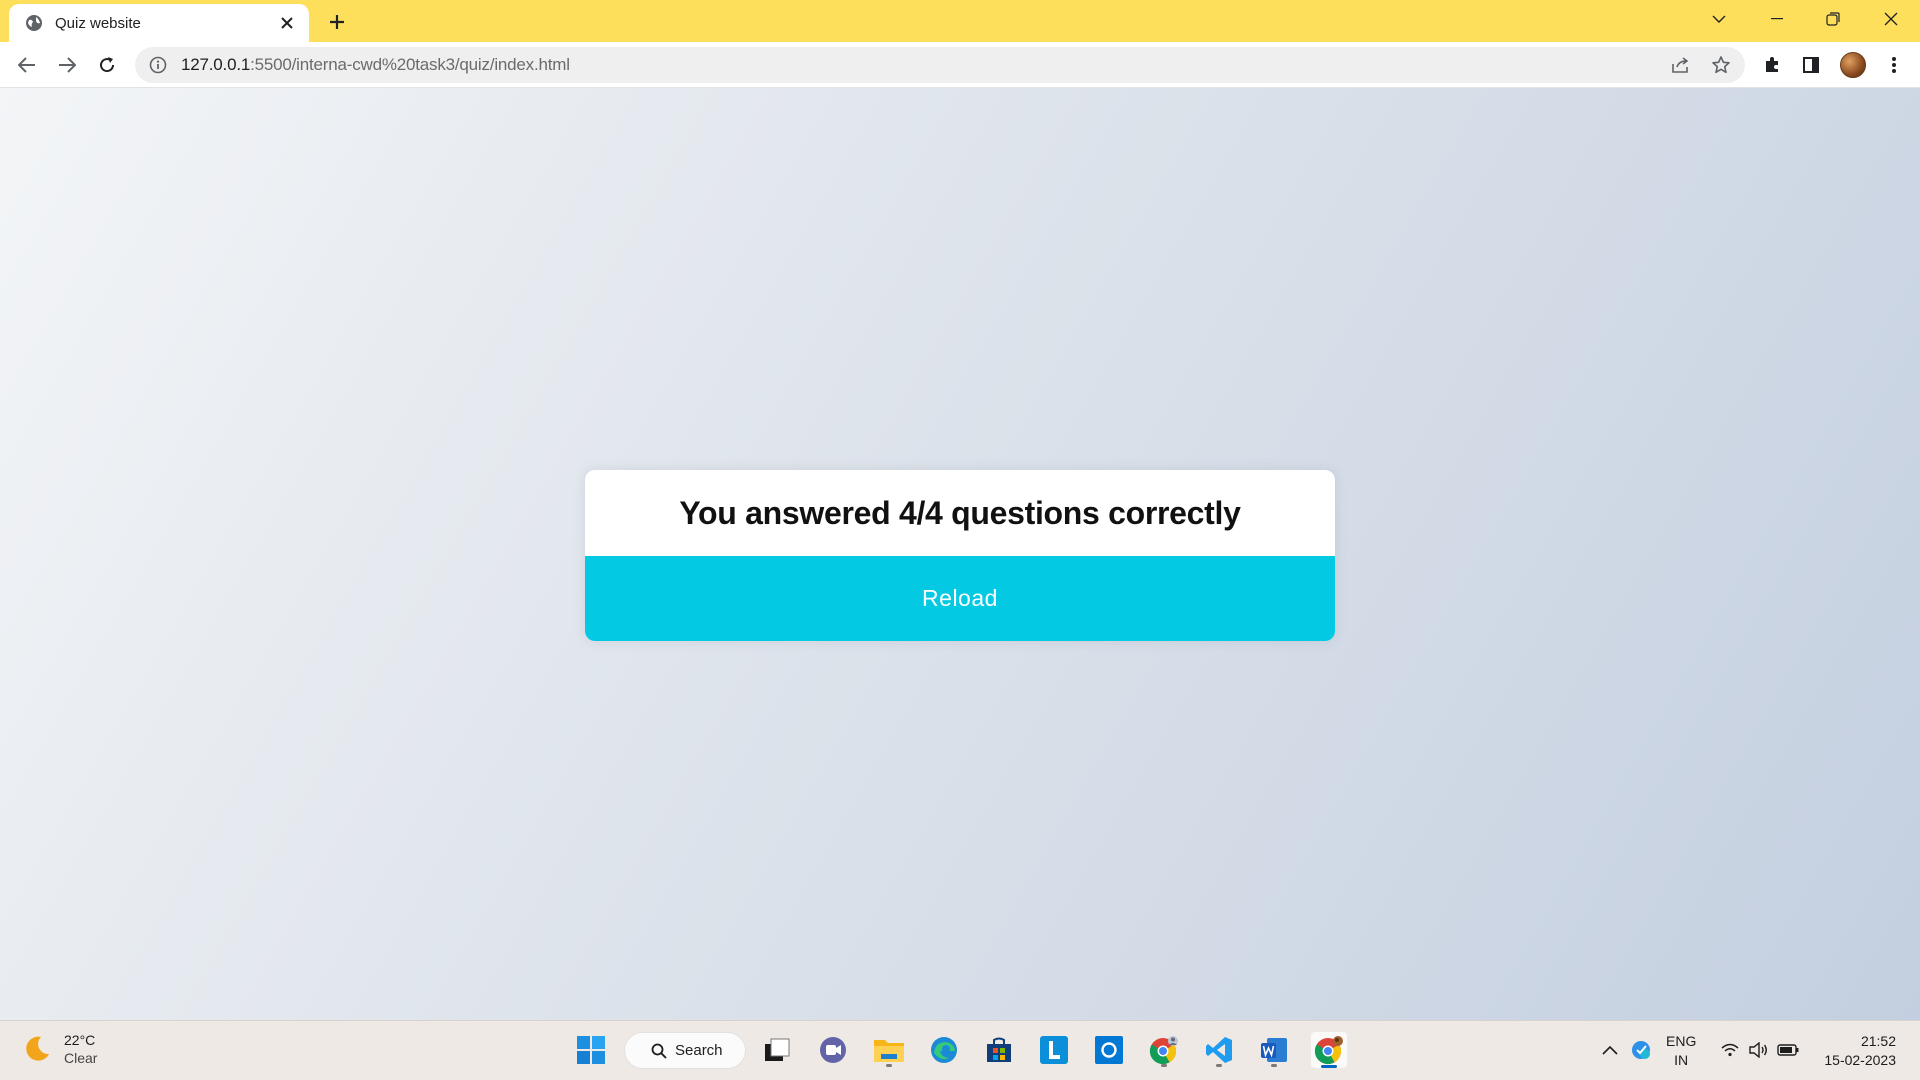 Image resolution: width=1920 pixels, height=1080 pixels. I want to click on url-host: 127.0.0.1, so click(216, 64).